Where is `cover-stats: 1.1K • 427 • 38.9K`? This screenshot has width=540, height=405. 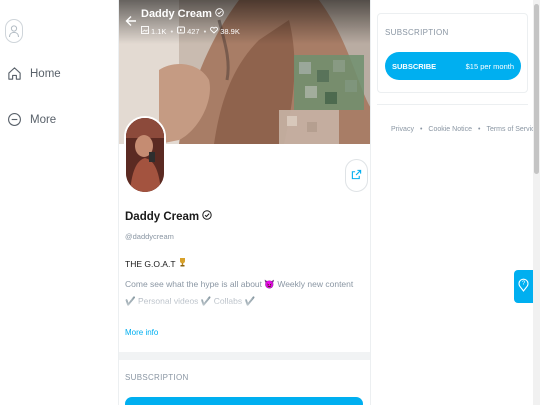 cover-stats: 1.1K • 427 • 38.9K is located at coordinates (190, 31).